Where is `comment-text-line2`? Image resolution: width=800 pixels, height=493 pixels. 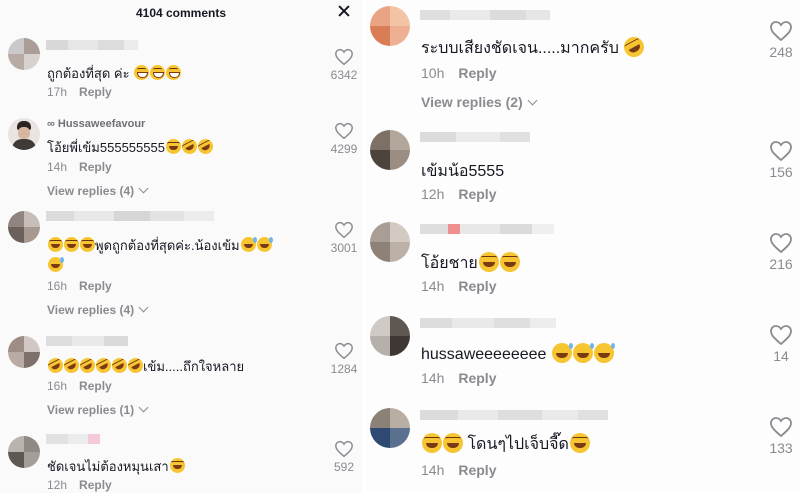
comment-text-line2 is located at coordinates (55, 265).